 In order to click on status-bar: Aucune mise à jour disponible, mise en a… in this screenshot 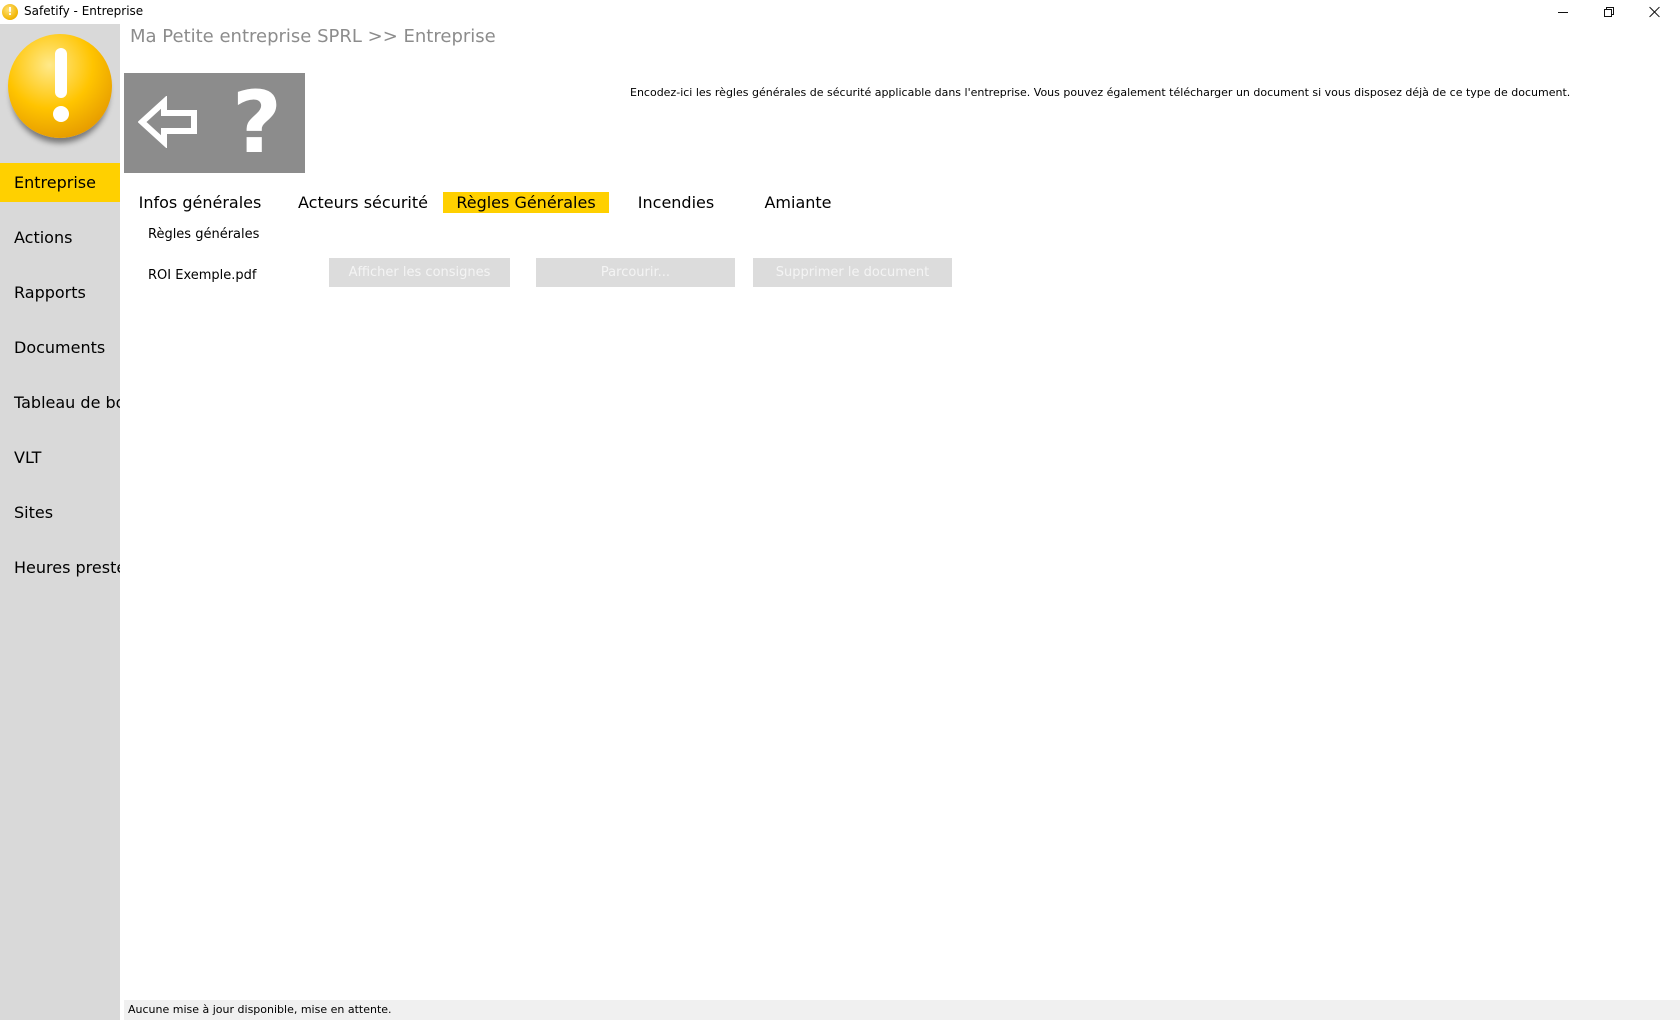, I will do `click(902, 1010)`.